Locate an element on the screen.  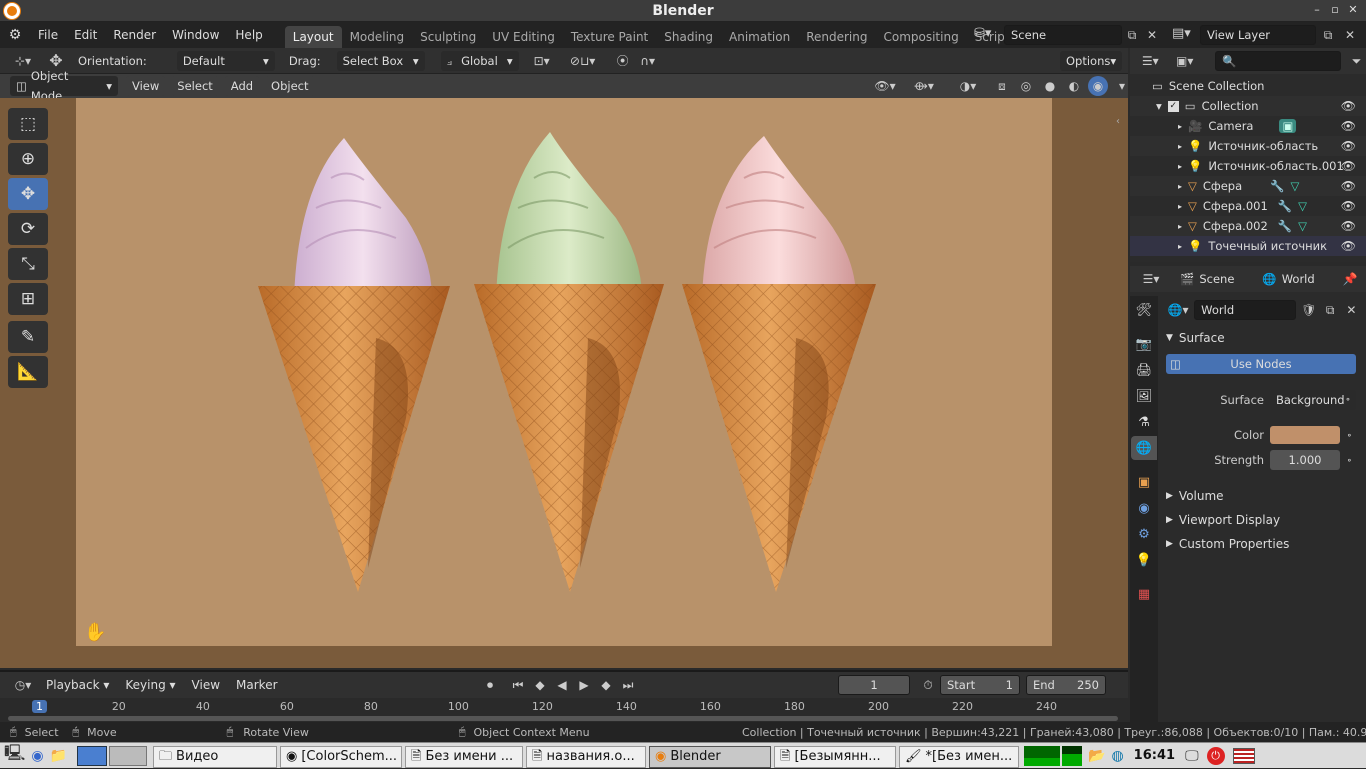
folder-tray-icon: 📂 is located at coordinates (1096, 756).